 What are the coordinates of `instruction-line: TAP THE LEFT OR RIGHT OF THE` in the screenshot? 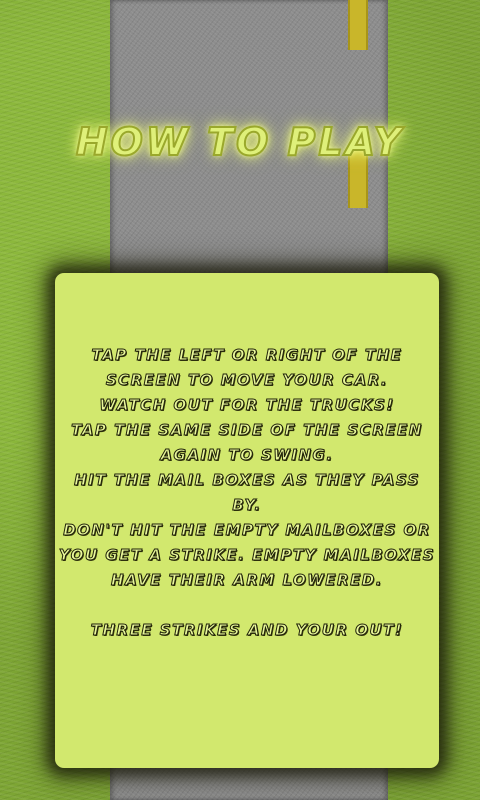 It's located at (247, 355).